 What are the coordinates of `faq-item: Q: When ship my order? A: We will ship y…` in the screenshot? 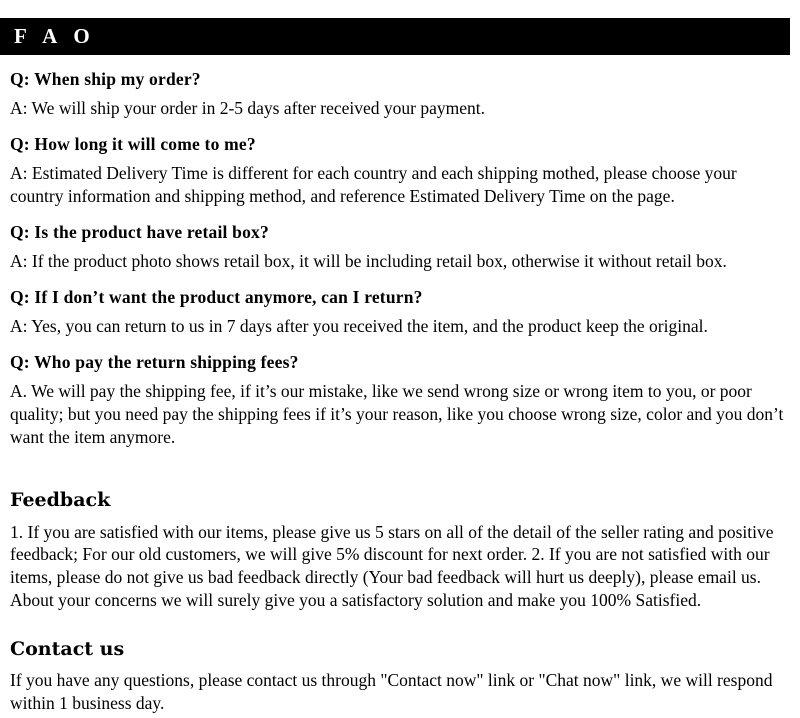 It's located at (398, 94).